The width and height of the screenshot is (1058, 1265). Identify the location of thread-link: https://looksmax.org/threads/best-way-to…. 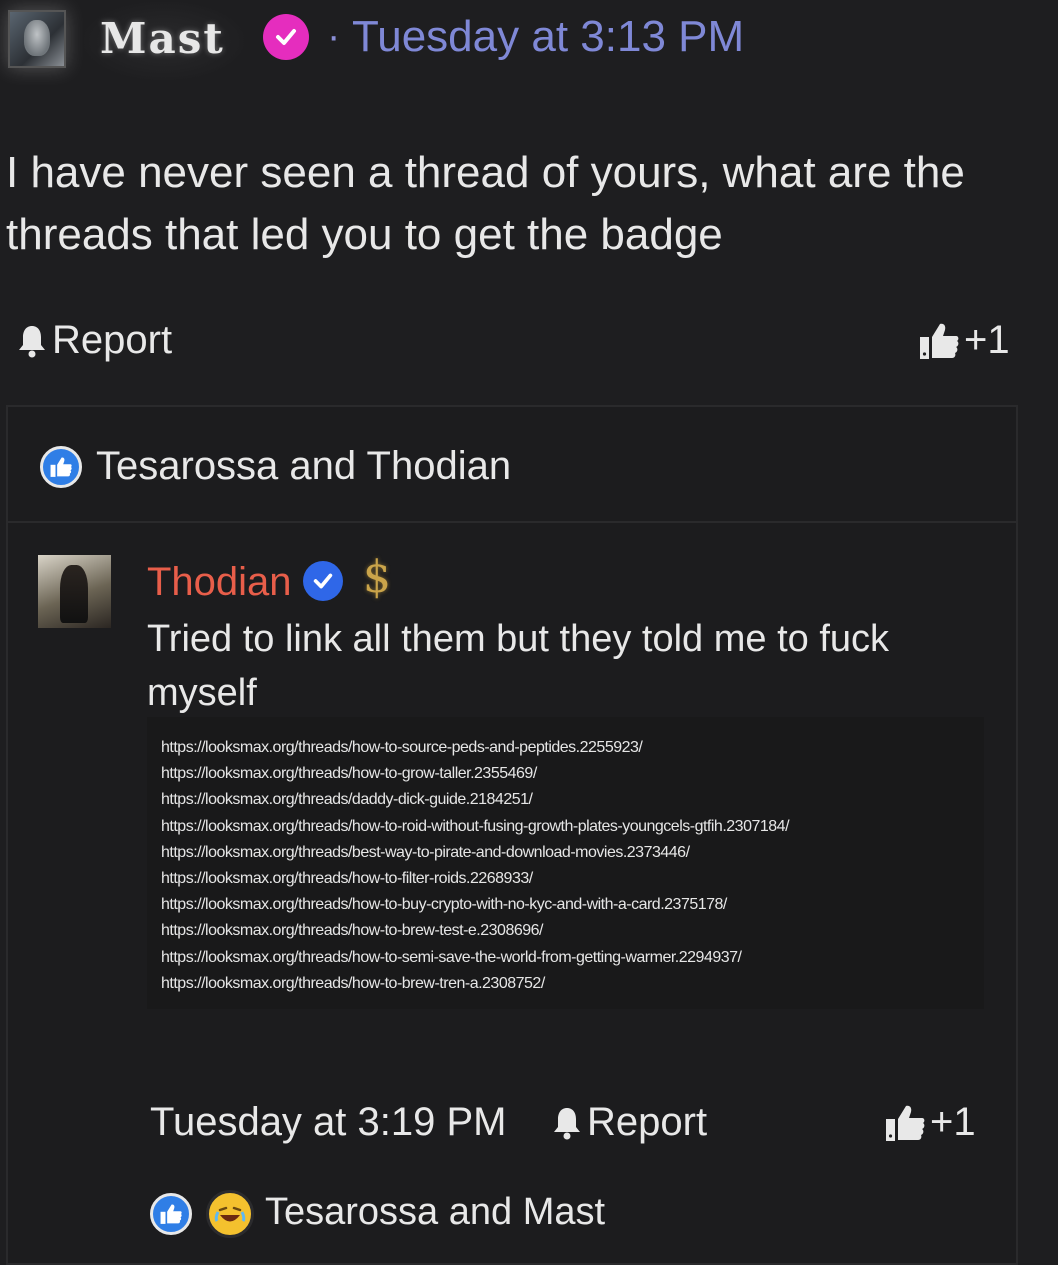
(475, 853).